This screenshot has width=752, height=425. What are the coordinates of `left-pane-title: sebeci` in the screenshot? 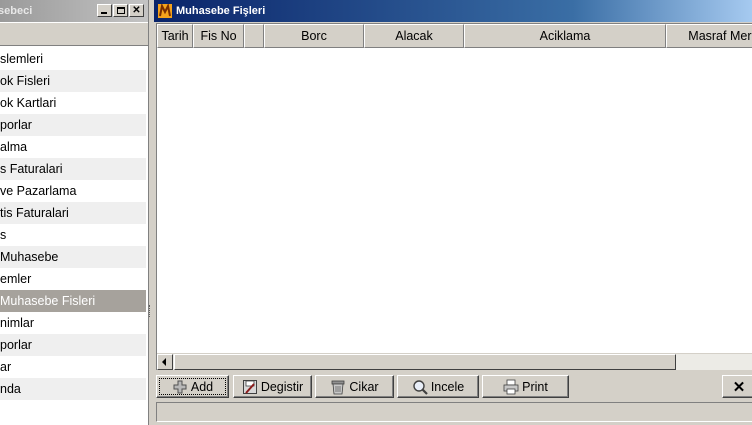 It's located at (16, 11).